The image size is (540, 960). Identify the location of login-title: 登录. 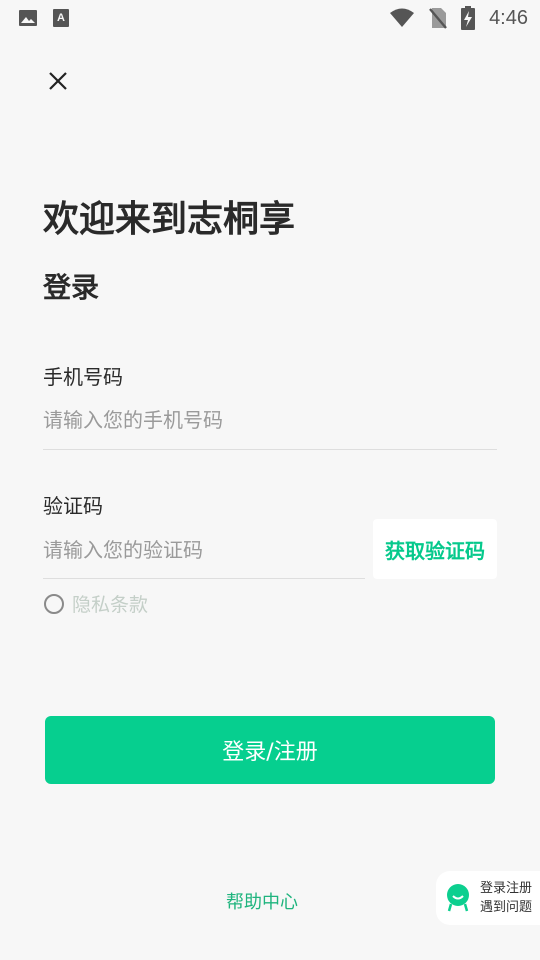
(71, 287).